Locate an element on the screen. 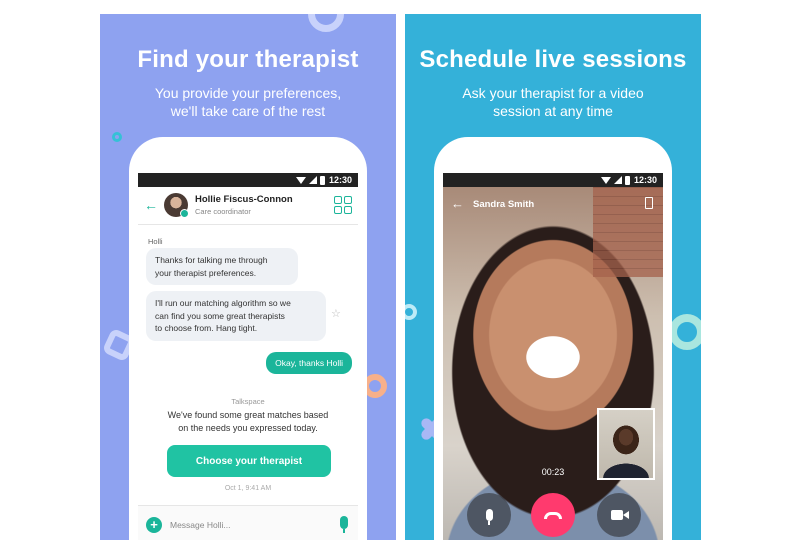 Image resolution: width=801 pixels, height=554 pixels. star-icon: ☆ is located at coordinates (336, 313).